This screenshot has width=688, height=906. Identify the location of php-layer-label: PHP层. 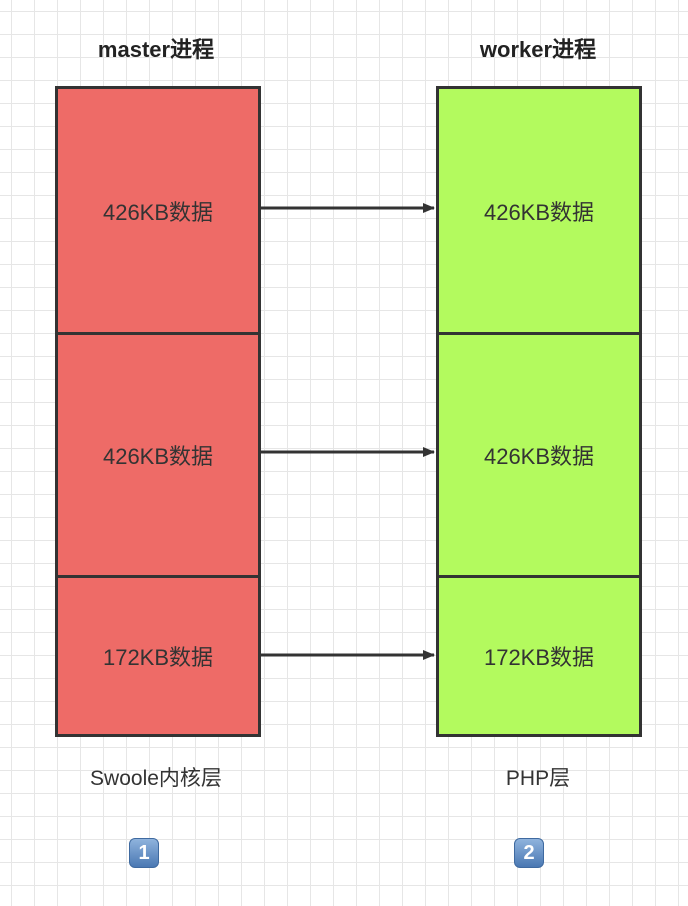
(538, 778).